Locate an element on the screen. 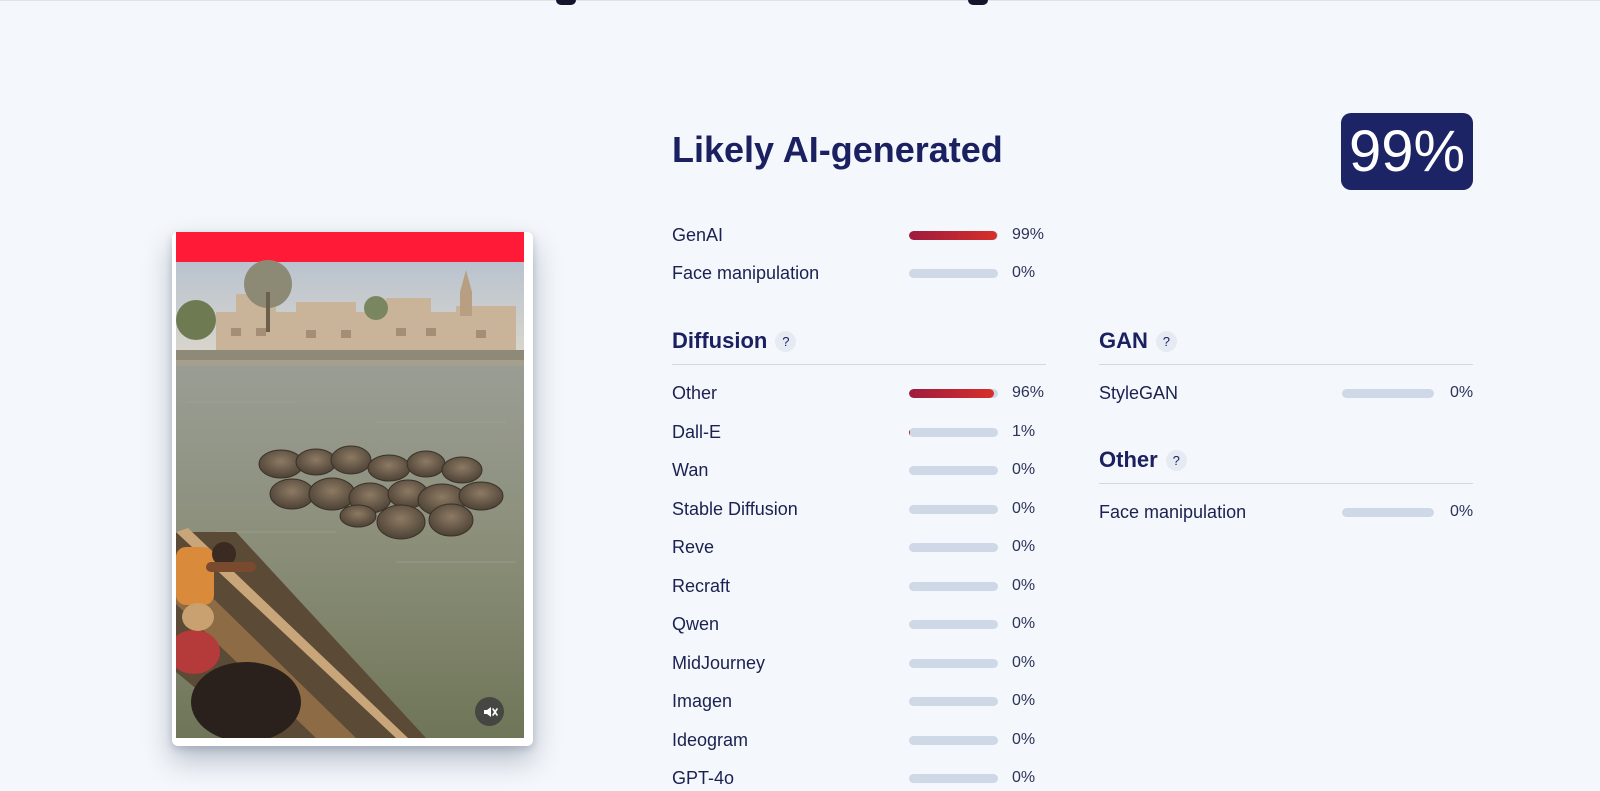 The width and height of the screenshot is (1600, 791). section-title: GAN is located at coordinates (1123, 340).